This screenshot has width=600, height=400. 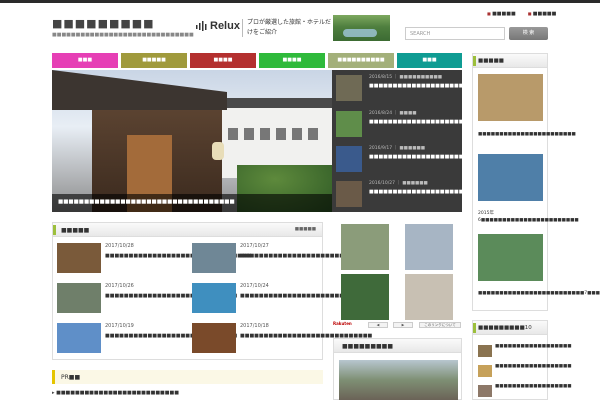 What do you see at coordinates (289, 27) in the screenshot?
I see `banner-tagline: プロが厳選した旅館・ホテルだけをご紹介` at bounding box center [289, 27].